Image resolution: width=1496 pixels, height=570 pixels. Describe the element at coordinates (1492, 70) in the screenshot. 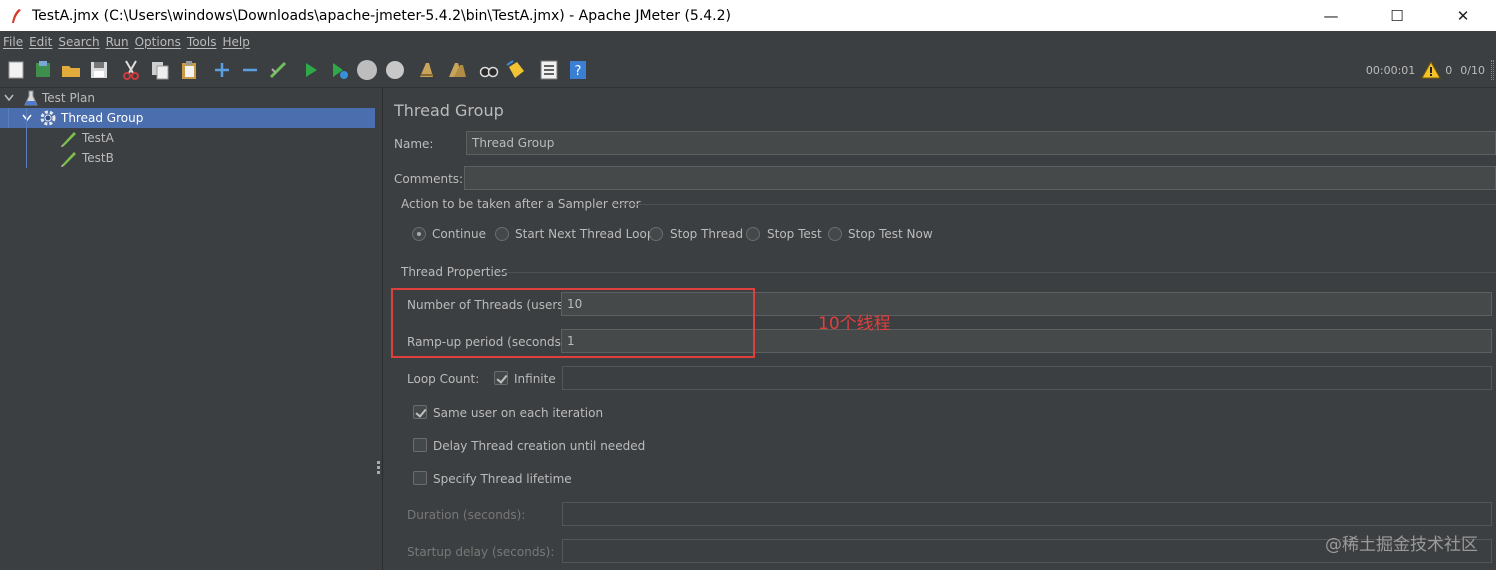

I see `toolbar-overflow-handle` at that location.